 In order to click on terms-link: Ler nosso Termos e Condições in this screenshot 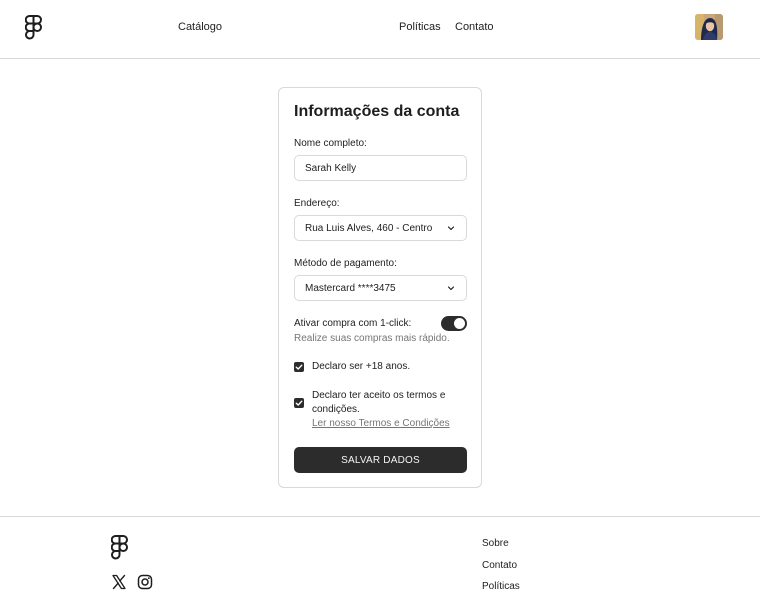, I will do `click(381, 423)`.